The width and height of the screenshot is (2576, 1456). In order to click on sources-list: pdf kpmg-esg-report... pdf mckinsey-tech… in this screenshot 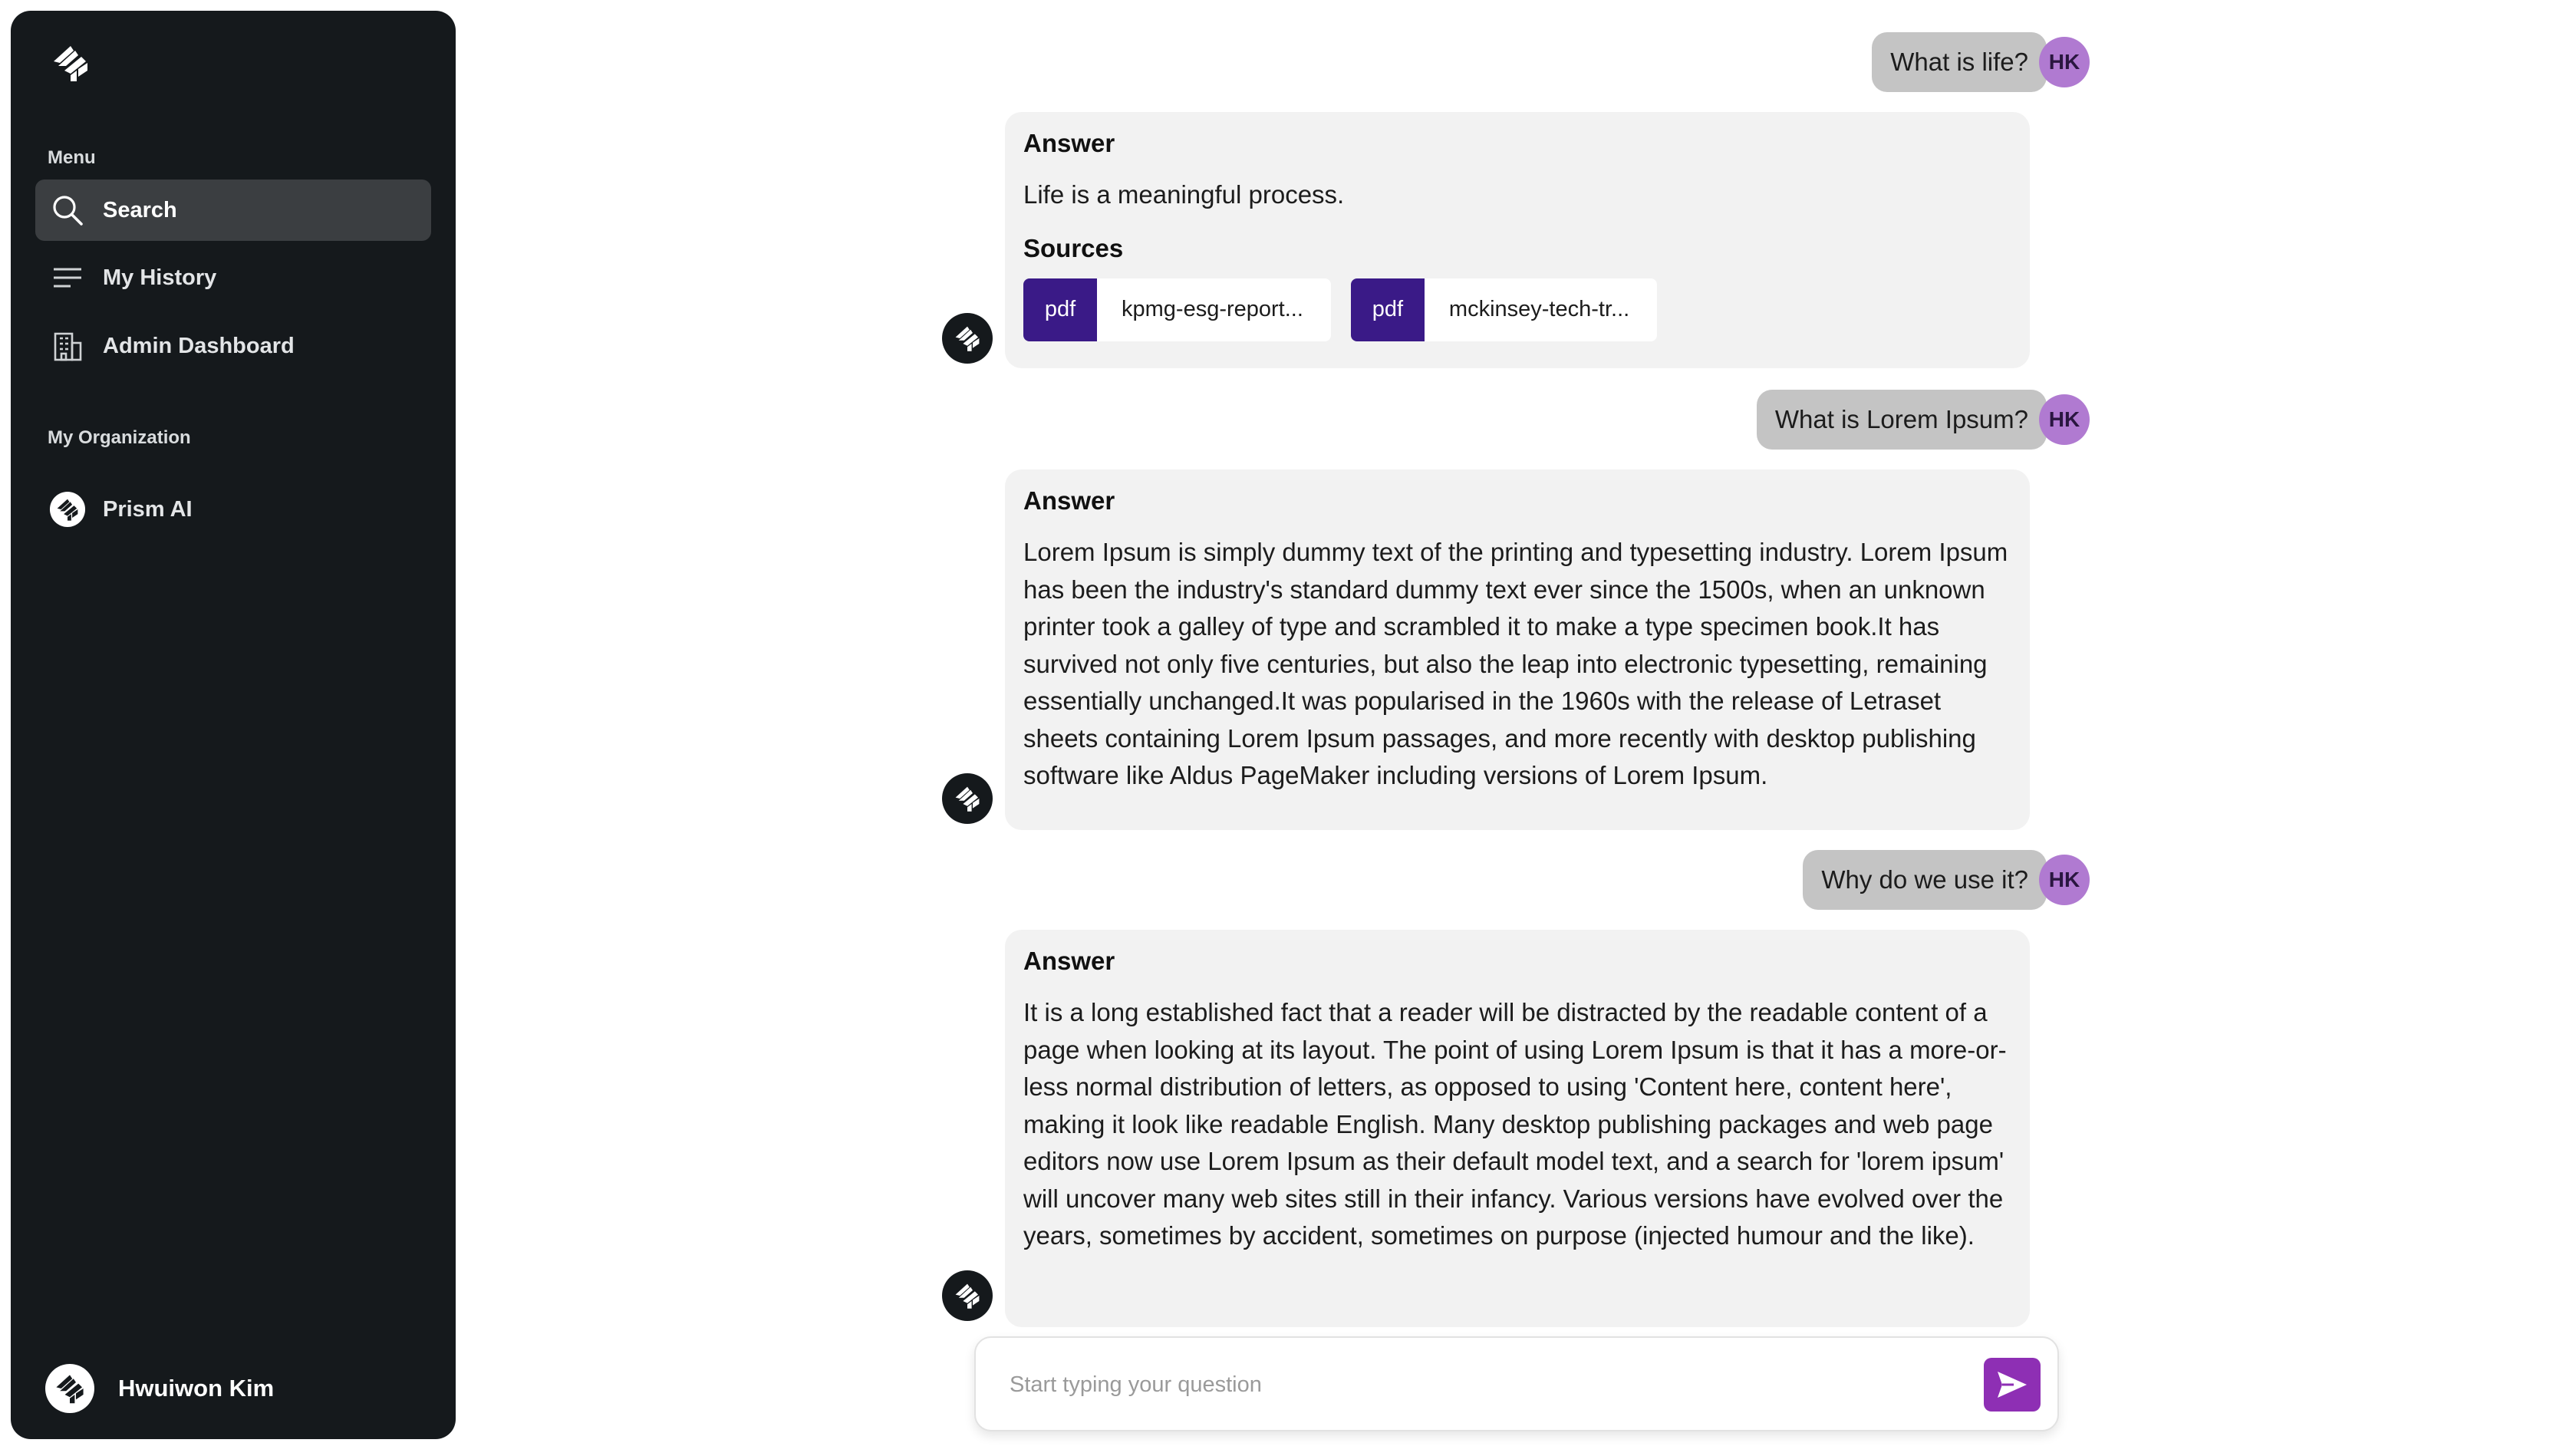, I will do `click(1517, 309)`.